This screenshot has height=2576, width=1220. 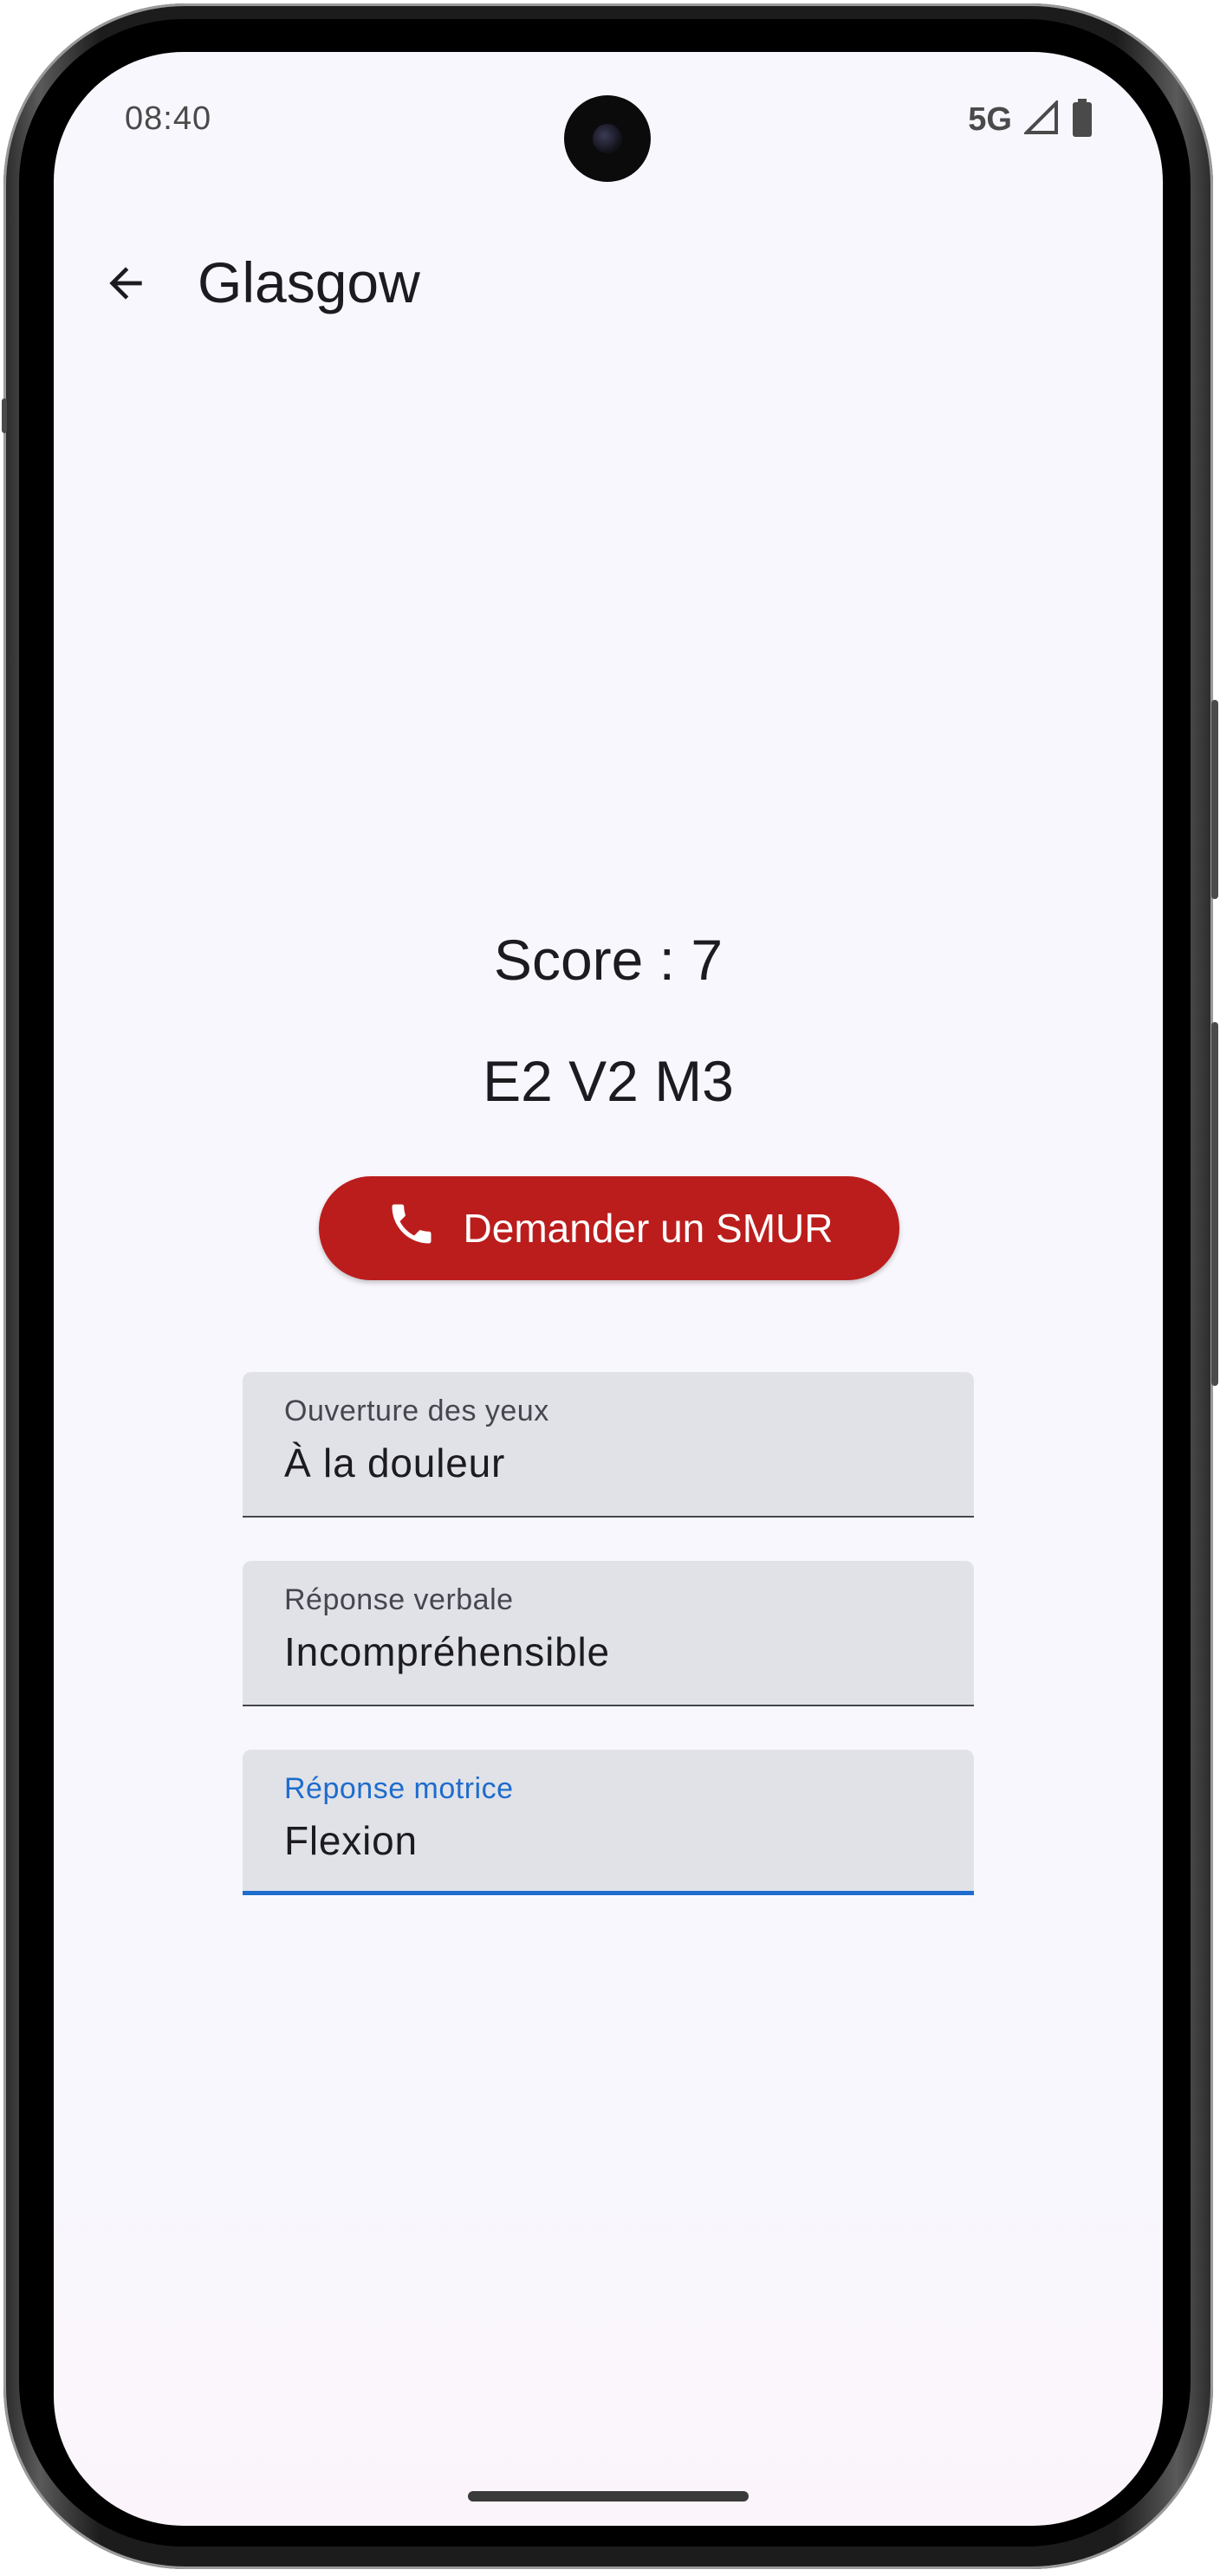 What do you see at coordinates (608, 1081) in the screenshot?
I see `score-detail: E2 V2 M3` at bounding box center [608, 1081].